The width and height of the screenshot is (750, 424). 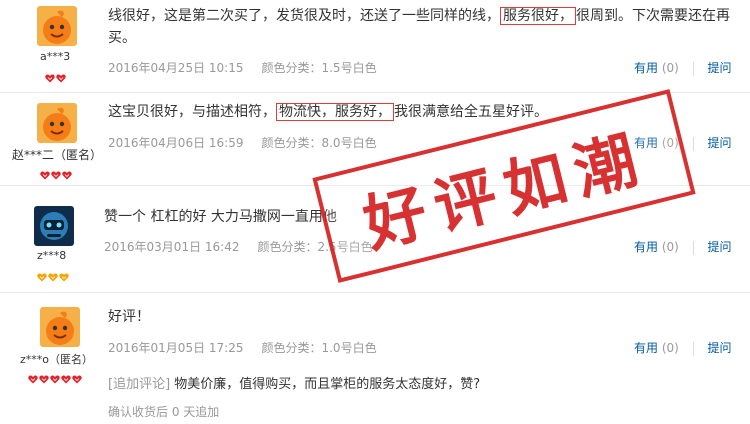 I want to click on review-meta: 2016年04月25日 10:15 颜色分类：1.5号白色, so click(x=242, y=67).